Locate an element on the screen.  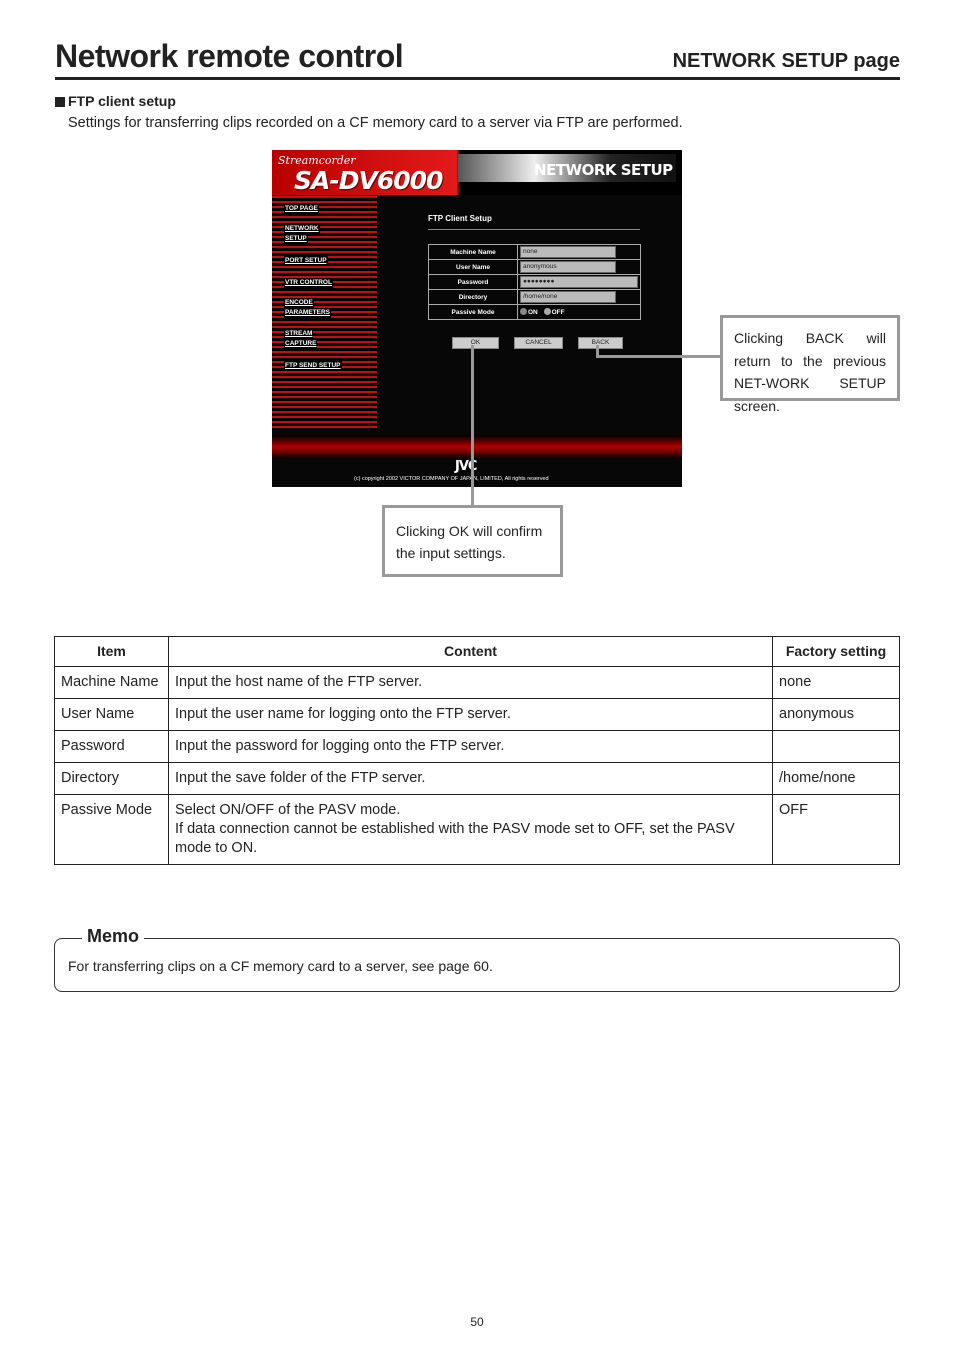
nav-encode: ENCODE is located at coordinates (299, 303).